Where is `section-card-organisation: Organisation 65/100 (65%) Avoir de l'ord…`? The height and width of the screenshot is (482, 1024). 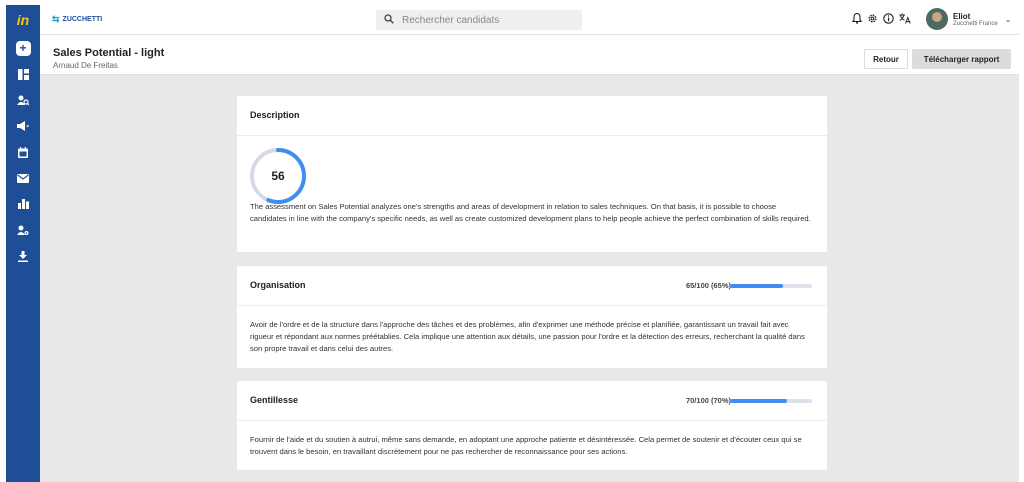
section-card-organisation: Organisation 65/100 (65%) Avoir de l'ord… is located at coordinates (532, 317).